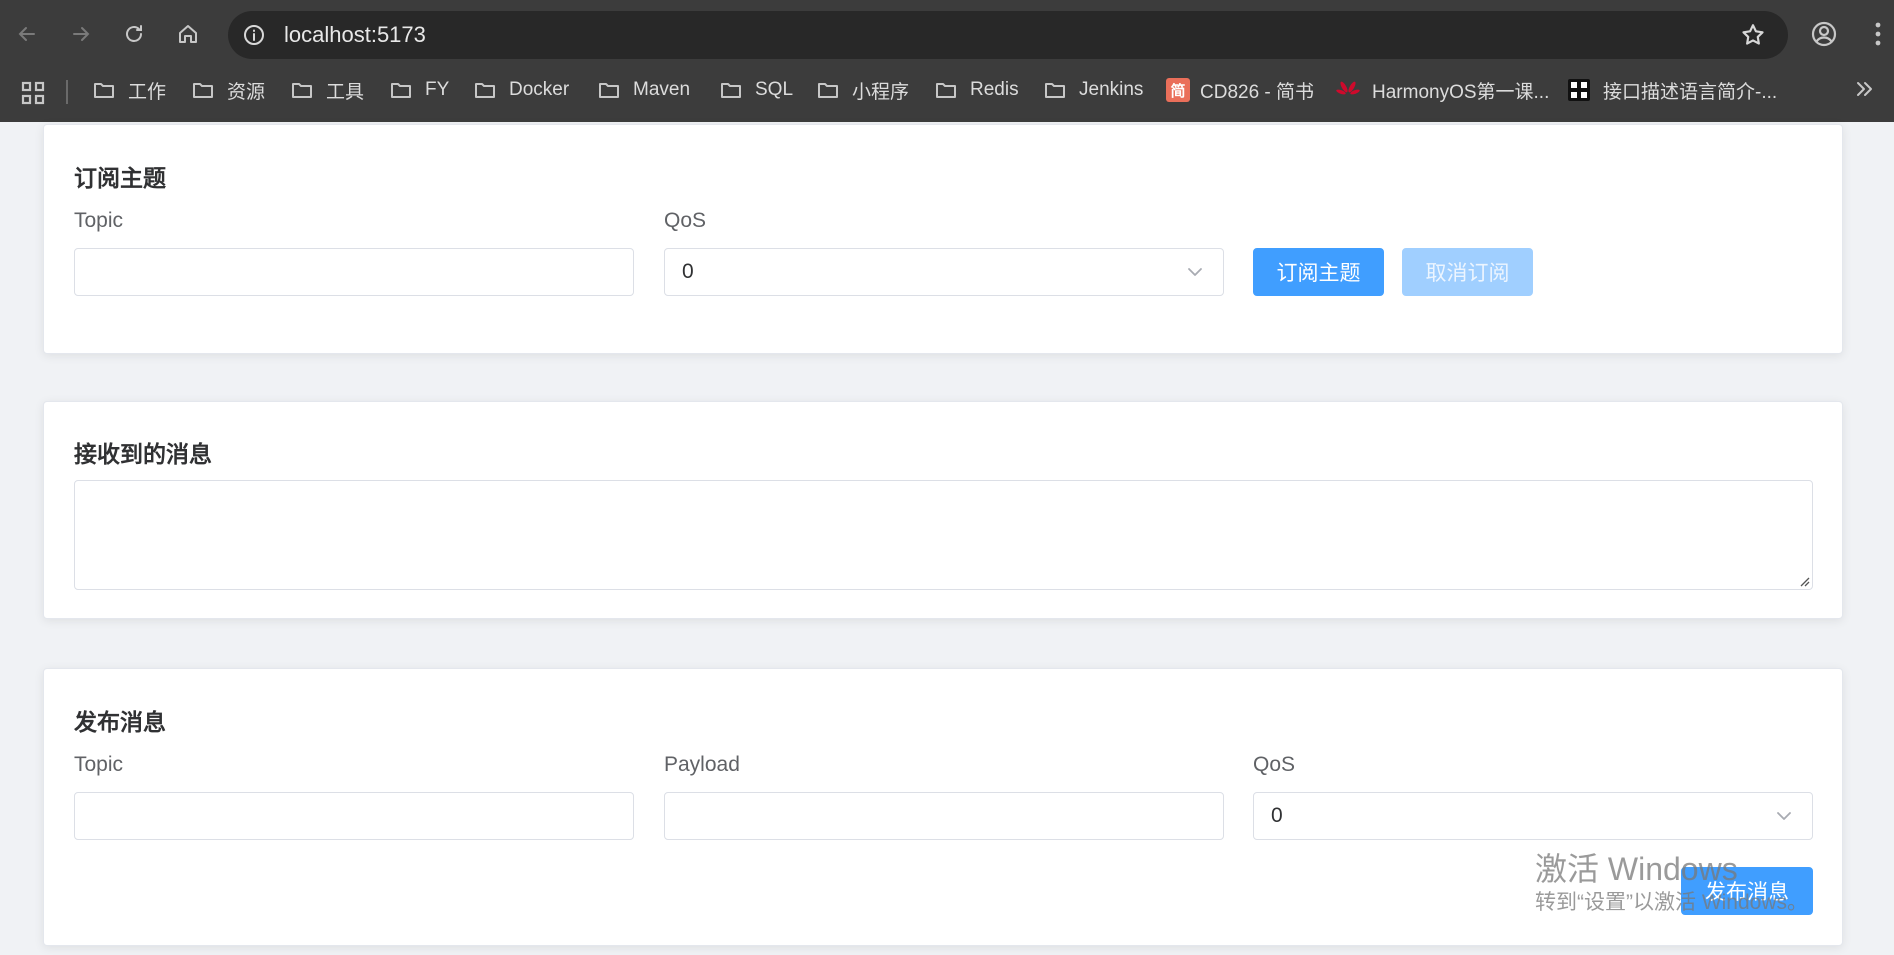 This screenshot has height=955, width=1894. I want to click on chevron-double-right-icon, so click(1864, 89).